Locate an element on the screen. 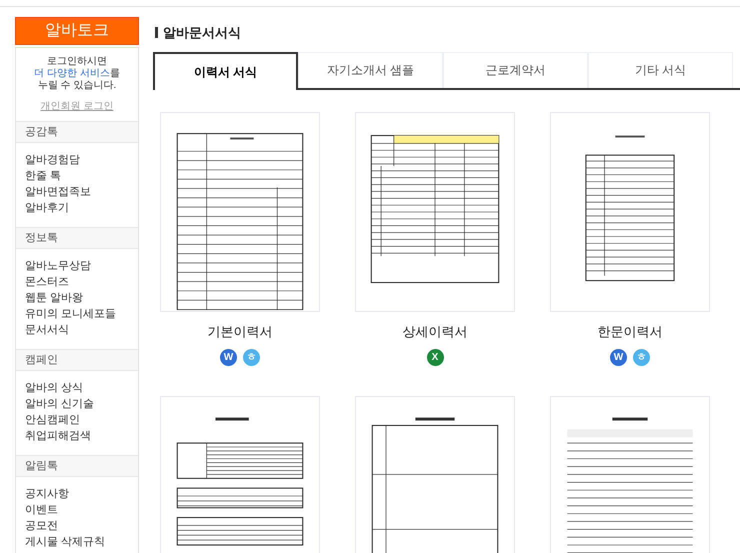  document-name: 한문이력서 is located at coordinates (630, 331).